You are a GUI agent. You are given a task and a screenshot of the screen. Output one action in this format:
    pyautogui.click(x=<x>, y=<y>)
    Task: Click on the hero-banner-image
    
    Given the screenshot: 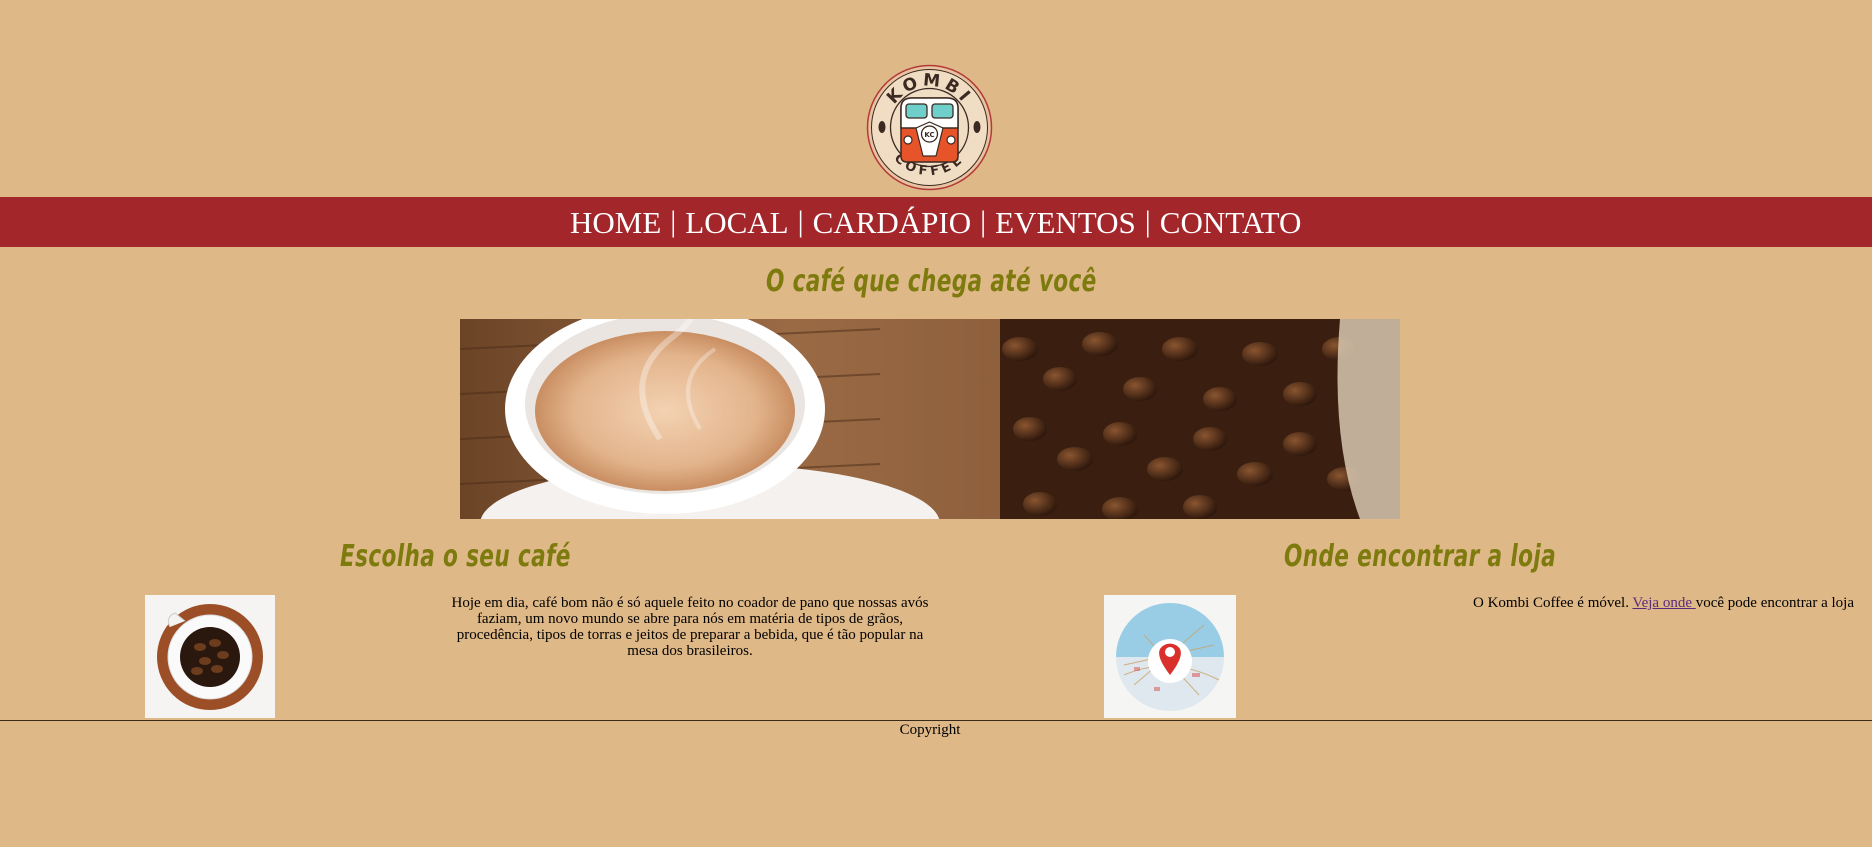 What is the action you would take?
    pyautogui.click(x=930, y=419)
    